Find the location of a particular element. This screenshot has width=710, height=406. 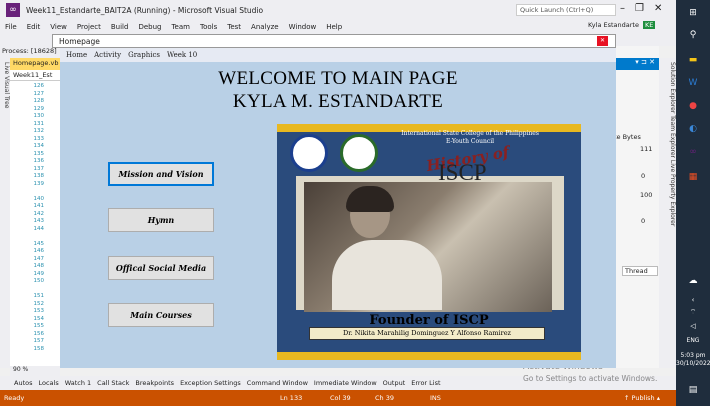

language-indicator: ENG is located at coordinates (693, 340).